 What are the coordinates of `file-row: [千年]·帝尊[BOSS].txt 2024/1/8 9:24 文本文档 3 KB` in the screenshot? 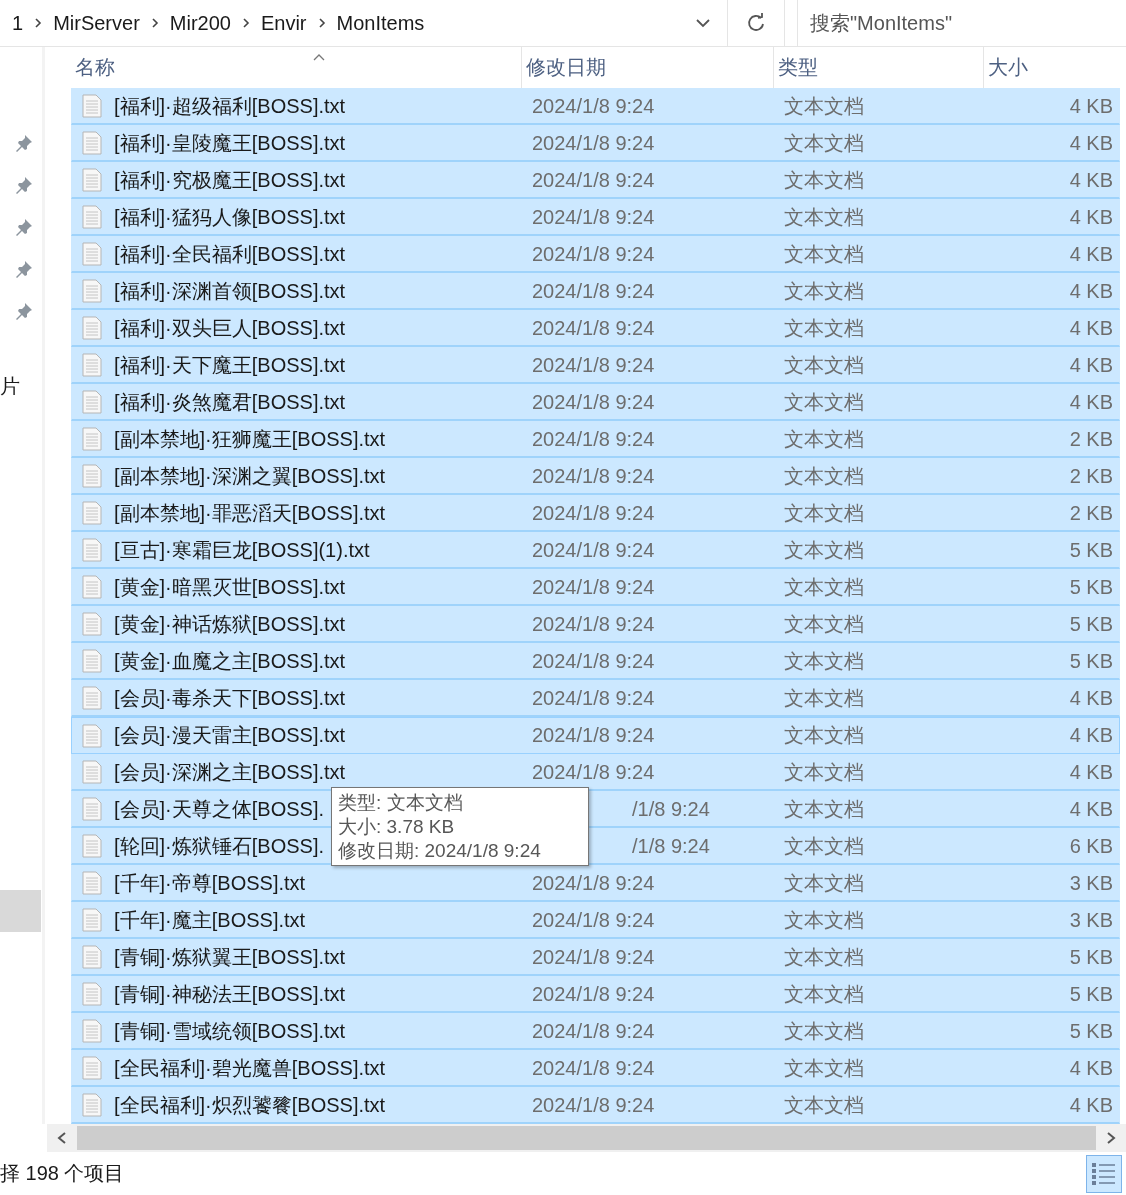 It's located at (595, 883).